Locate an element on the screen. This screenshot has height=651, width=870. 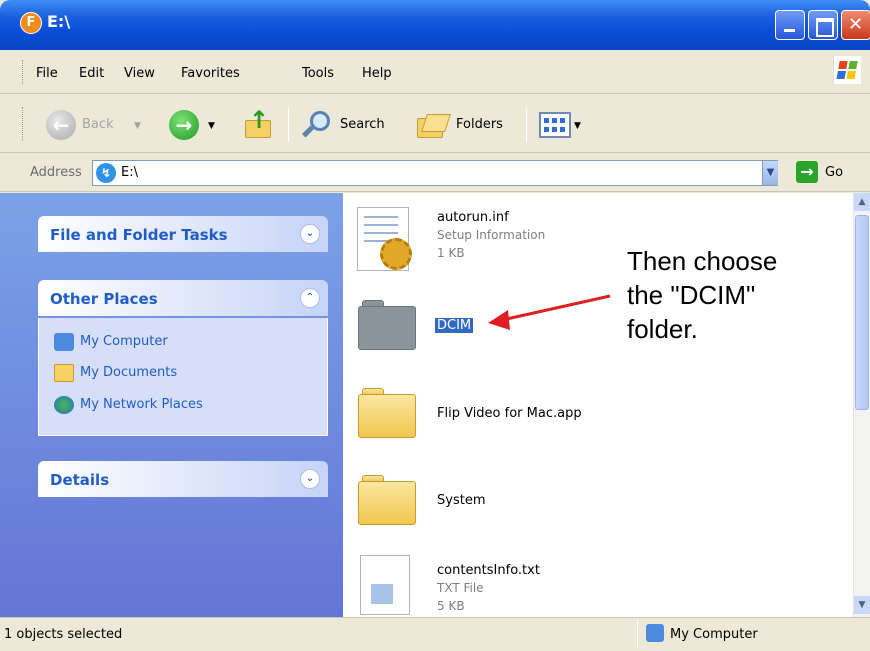
drive-icon: F is located at coordinates (31, 23).